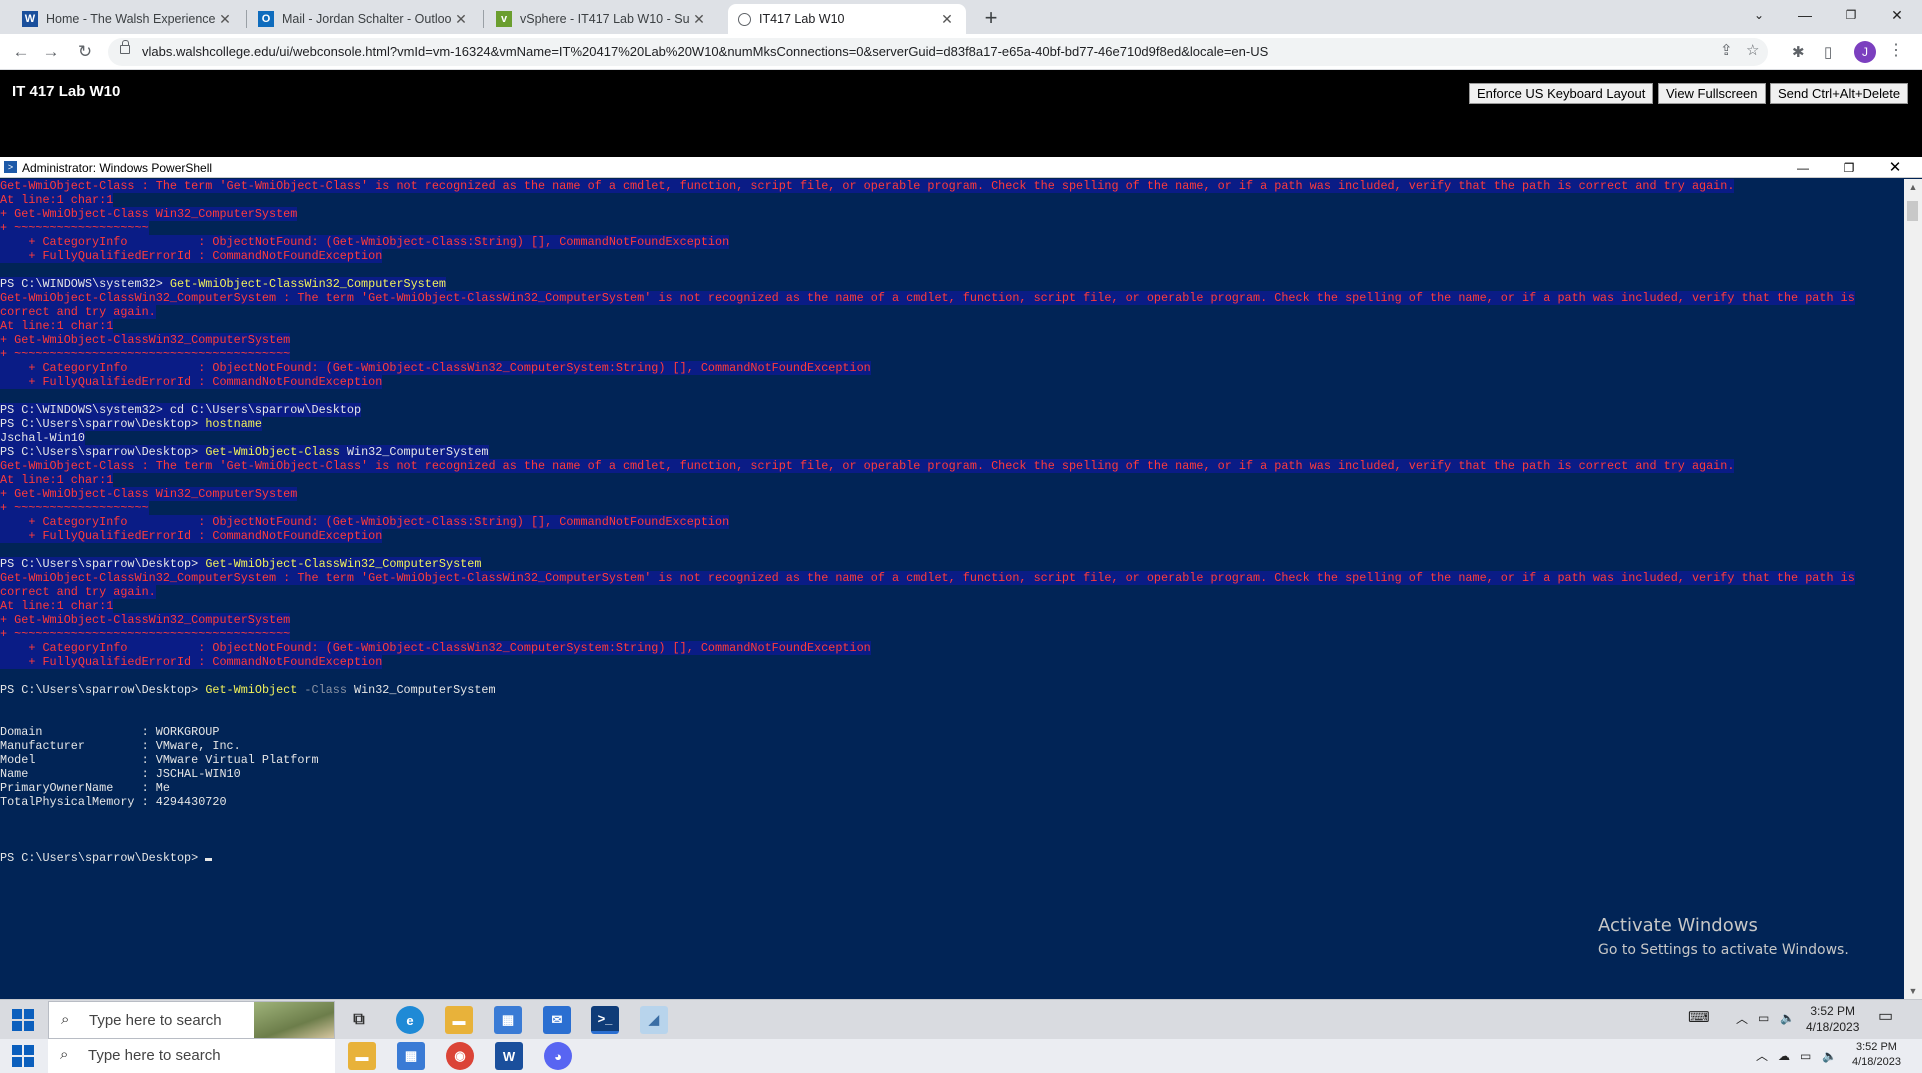 Image resolution: width=1922 pixels, height=1073 pixels. I want to click on reload-icon: ↻, so click(85, 52).